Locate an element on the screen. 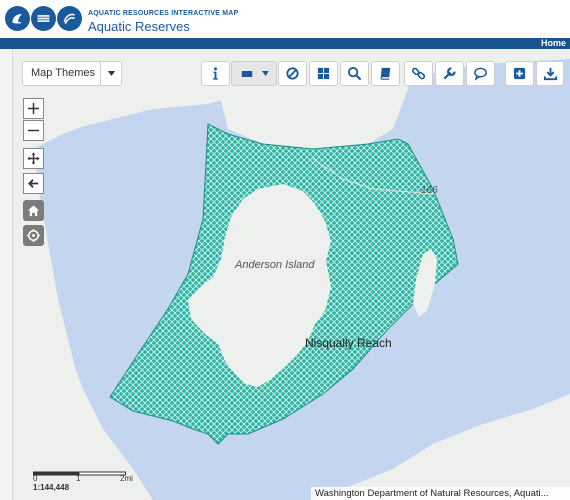 The width and height of the screenshot is (570, 500). layers-button is located at coordinates (323, 73).